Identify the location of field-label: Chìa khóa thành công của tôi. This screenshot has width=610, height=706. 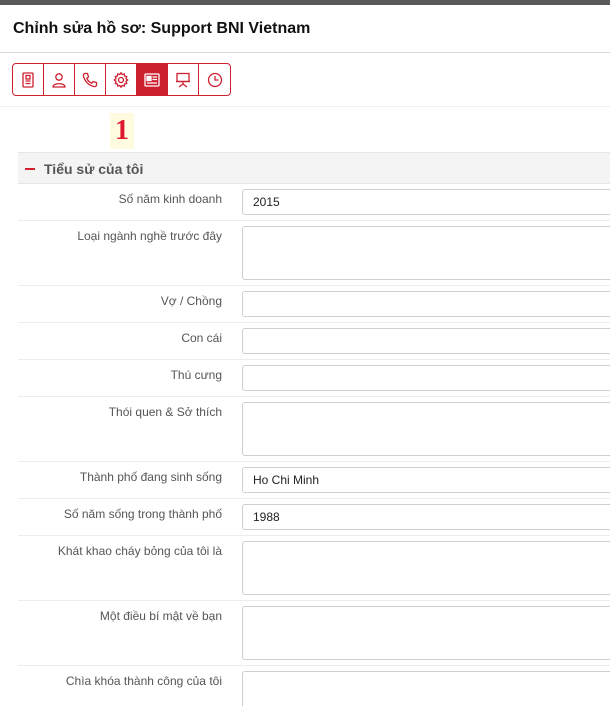
(143, 681).